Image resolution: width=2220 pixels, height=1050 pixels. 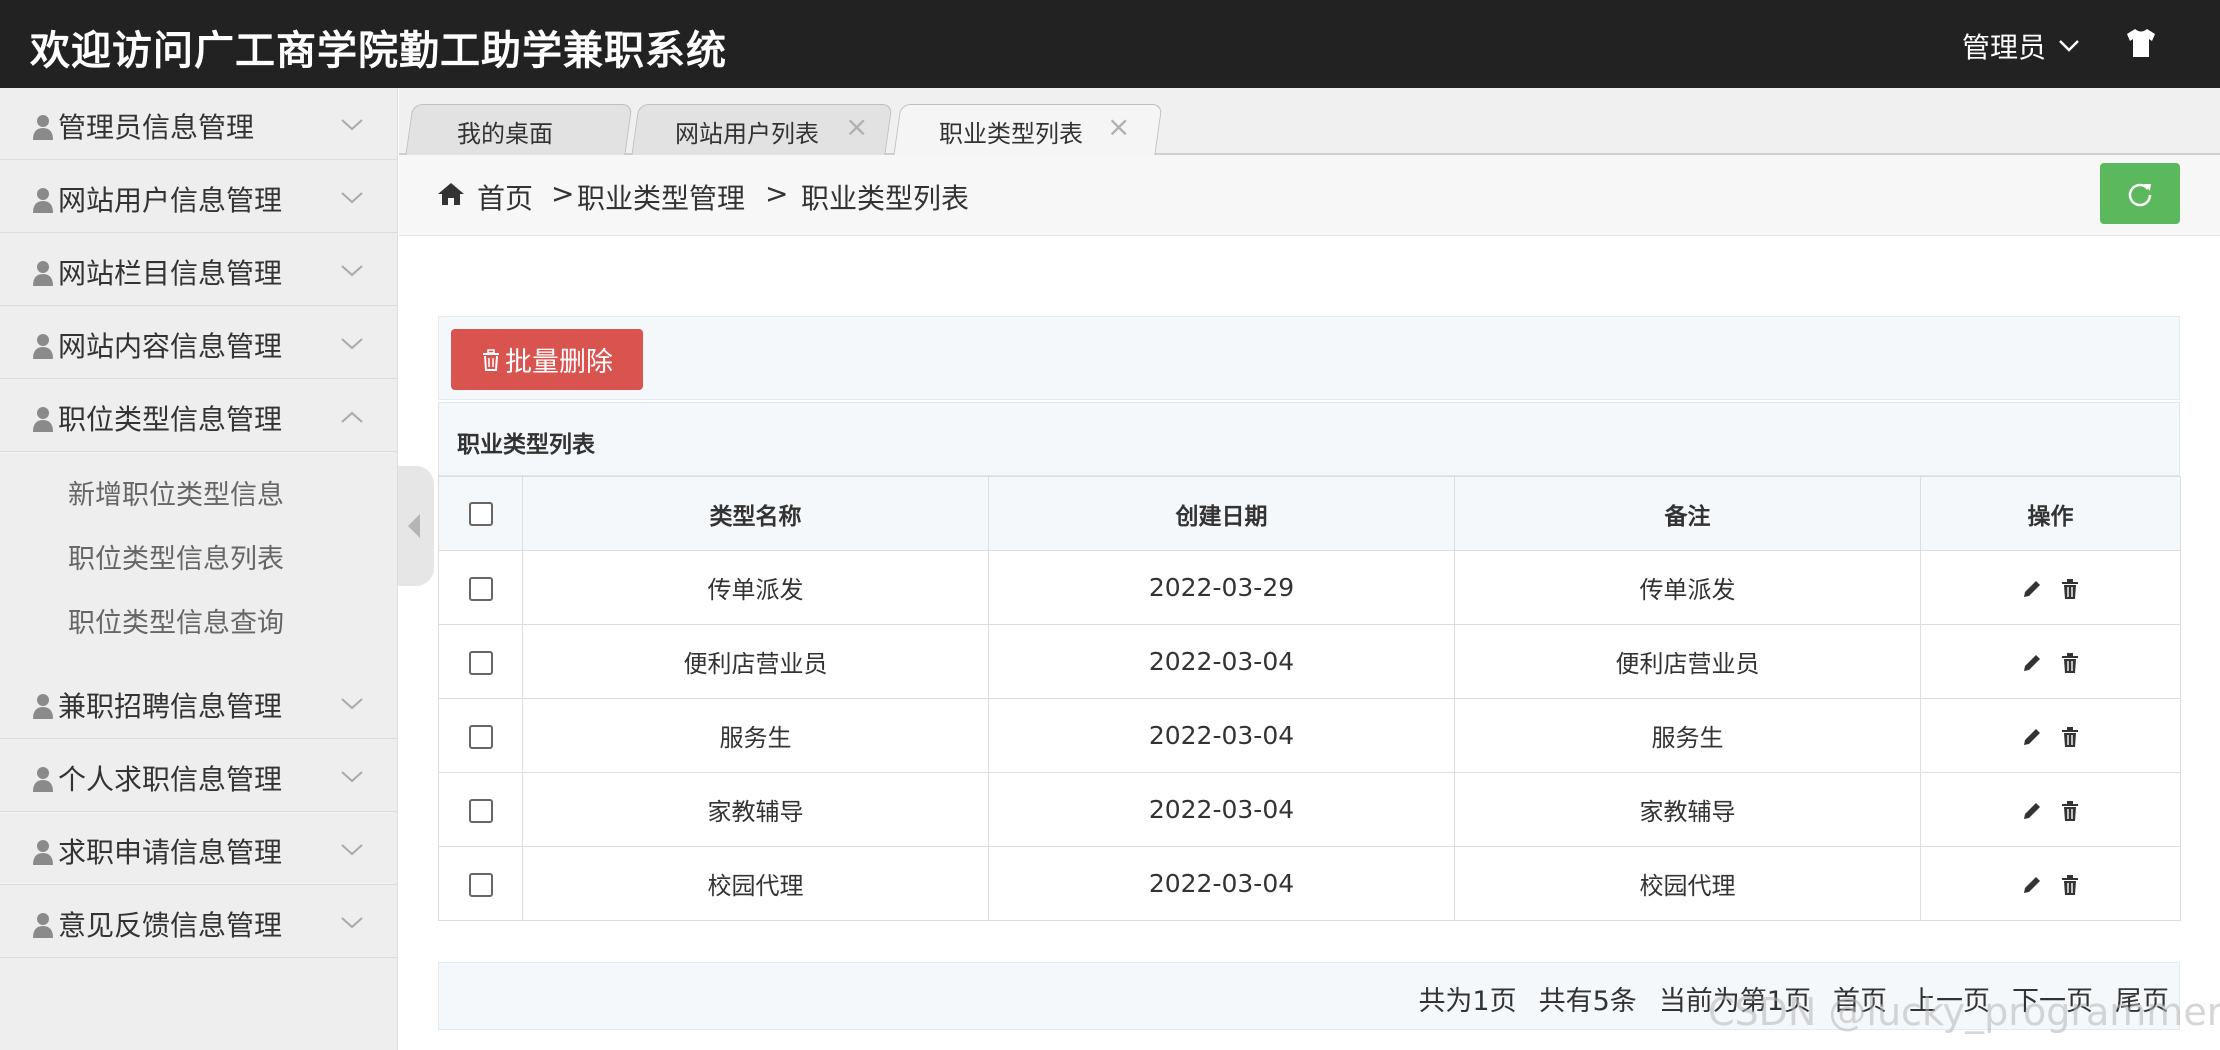 What do you see at coordinates (1687, 513) in the screenshot?
I see `column-header: 备注` at bounding box center [1687, 513].